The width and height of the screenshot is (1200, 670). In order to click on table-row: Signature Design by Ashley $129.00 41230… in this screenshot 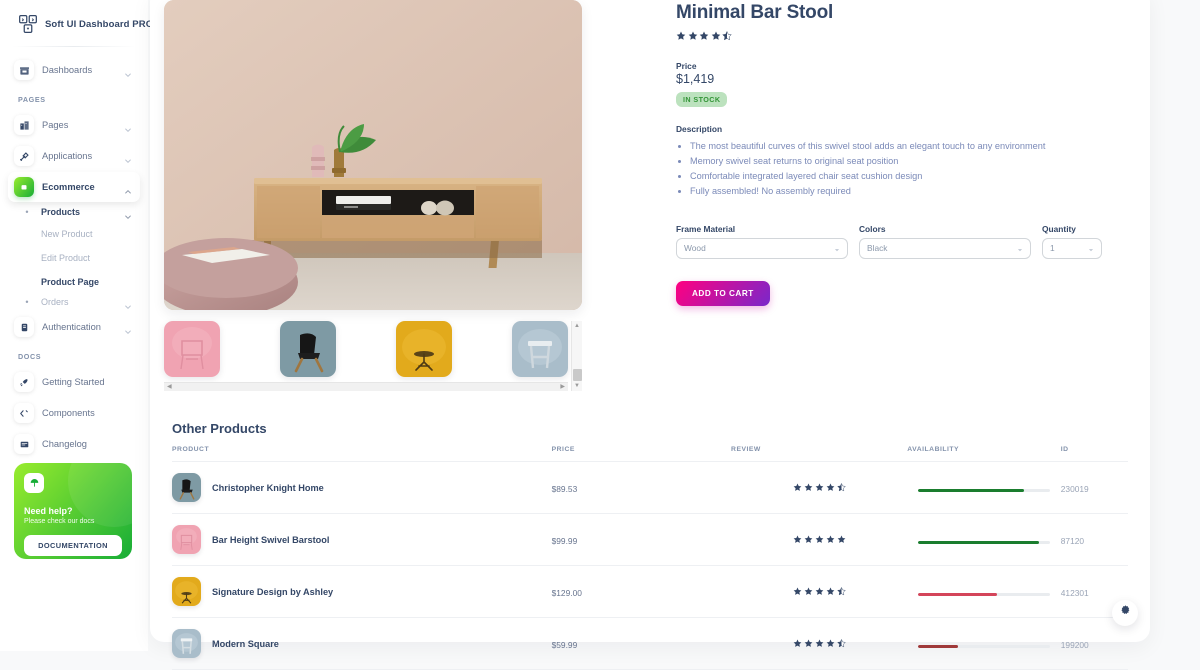, I will do `click(650, 591)`.